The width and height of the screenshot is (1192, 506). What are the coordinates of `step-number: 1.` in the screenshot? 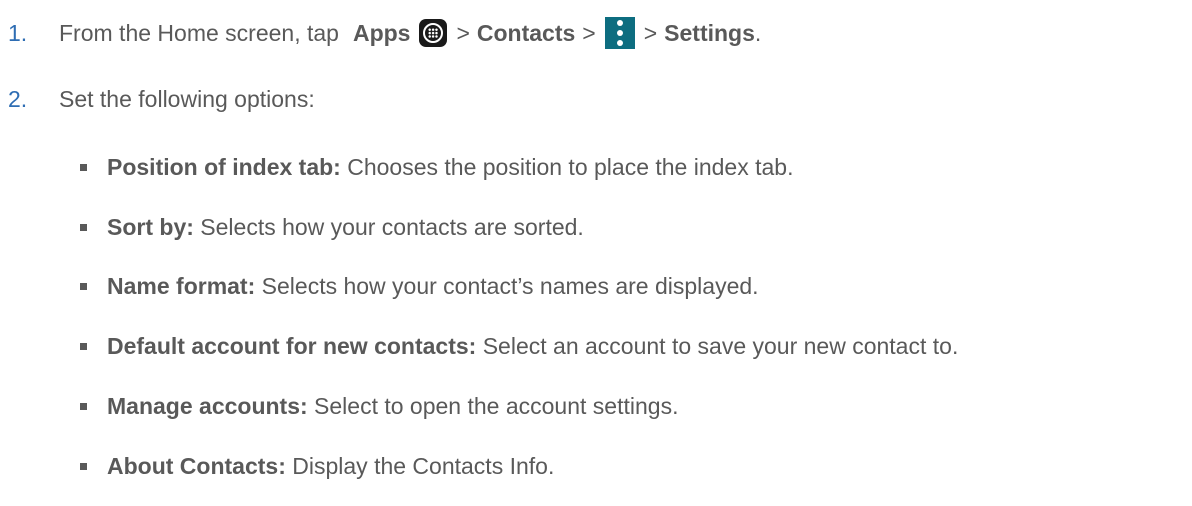 It's located at (18, 32).